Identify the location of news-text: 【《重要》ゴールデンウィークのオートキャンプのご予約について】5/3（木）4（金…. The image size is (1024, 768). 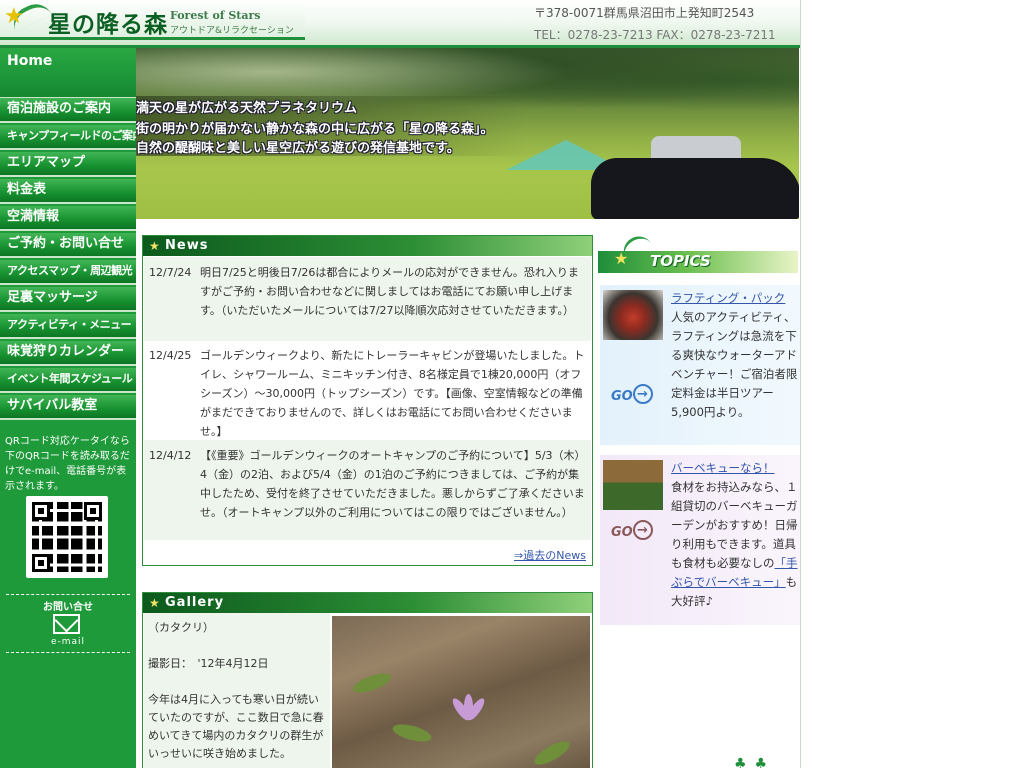
(393, 484).